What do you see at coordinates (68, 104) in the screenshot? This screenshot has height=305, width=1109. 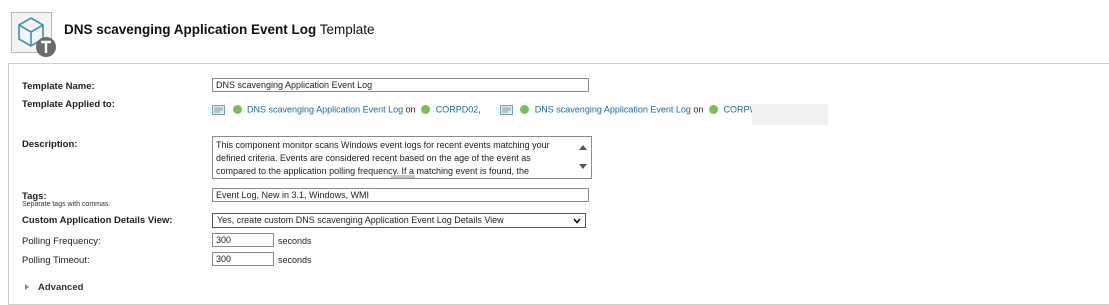 I see `template-applied-label: Template Applied to:` at bounding box center [68, 104].